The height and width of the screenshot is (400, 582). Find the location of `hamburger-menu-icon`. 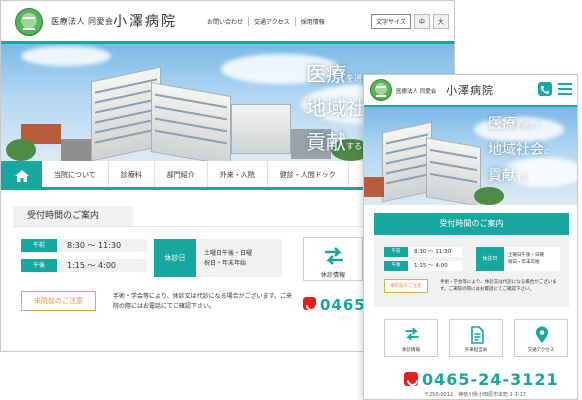

hamburger-menu-icon is located at coordinates (565, 89).